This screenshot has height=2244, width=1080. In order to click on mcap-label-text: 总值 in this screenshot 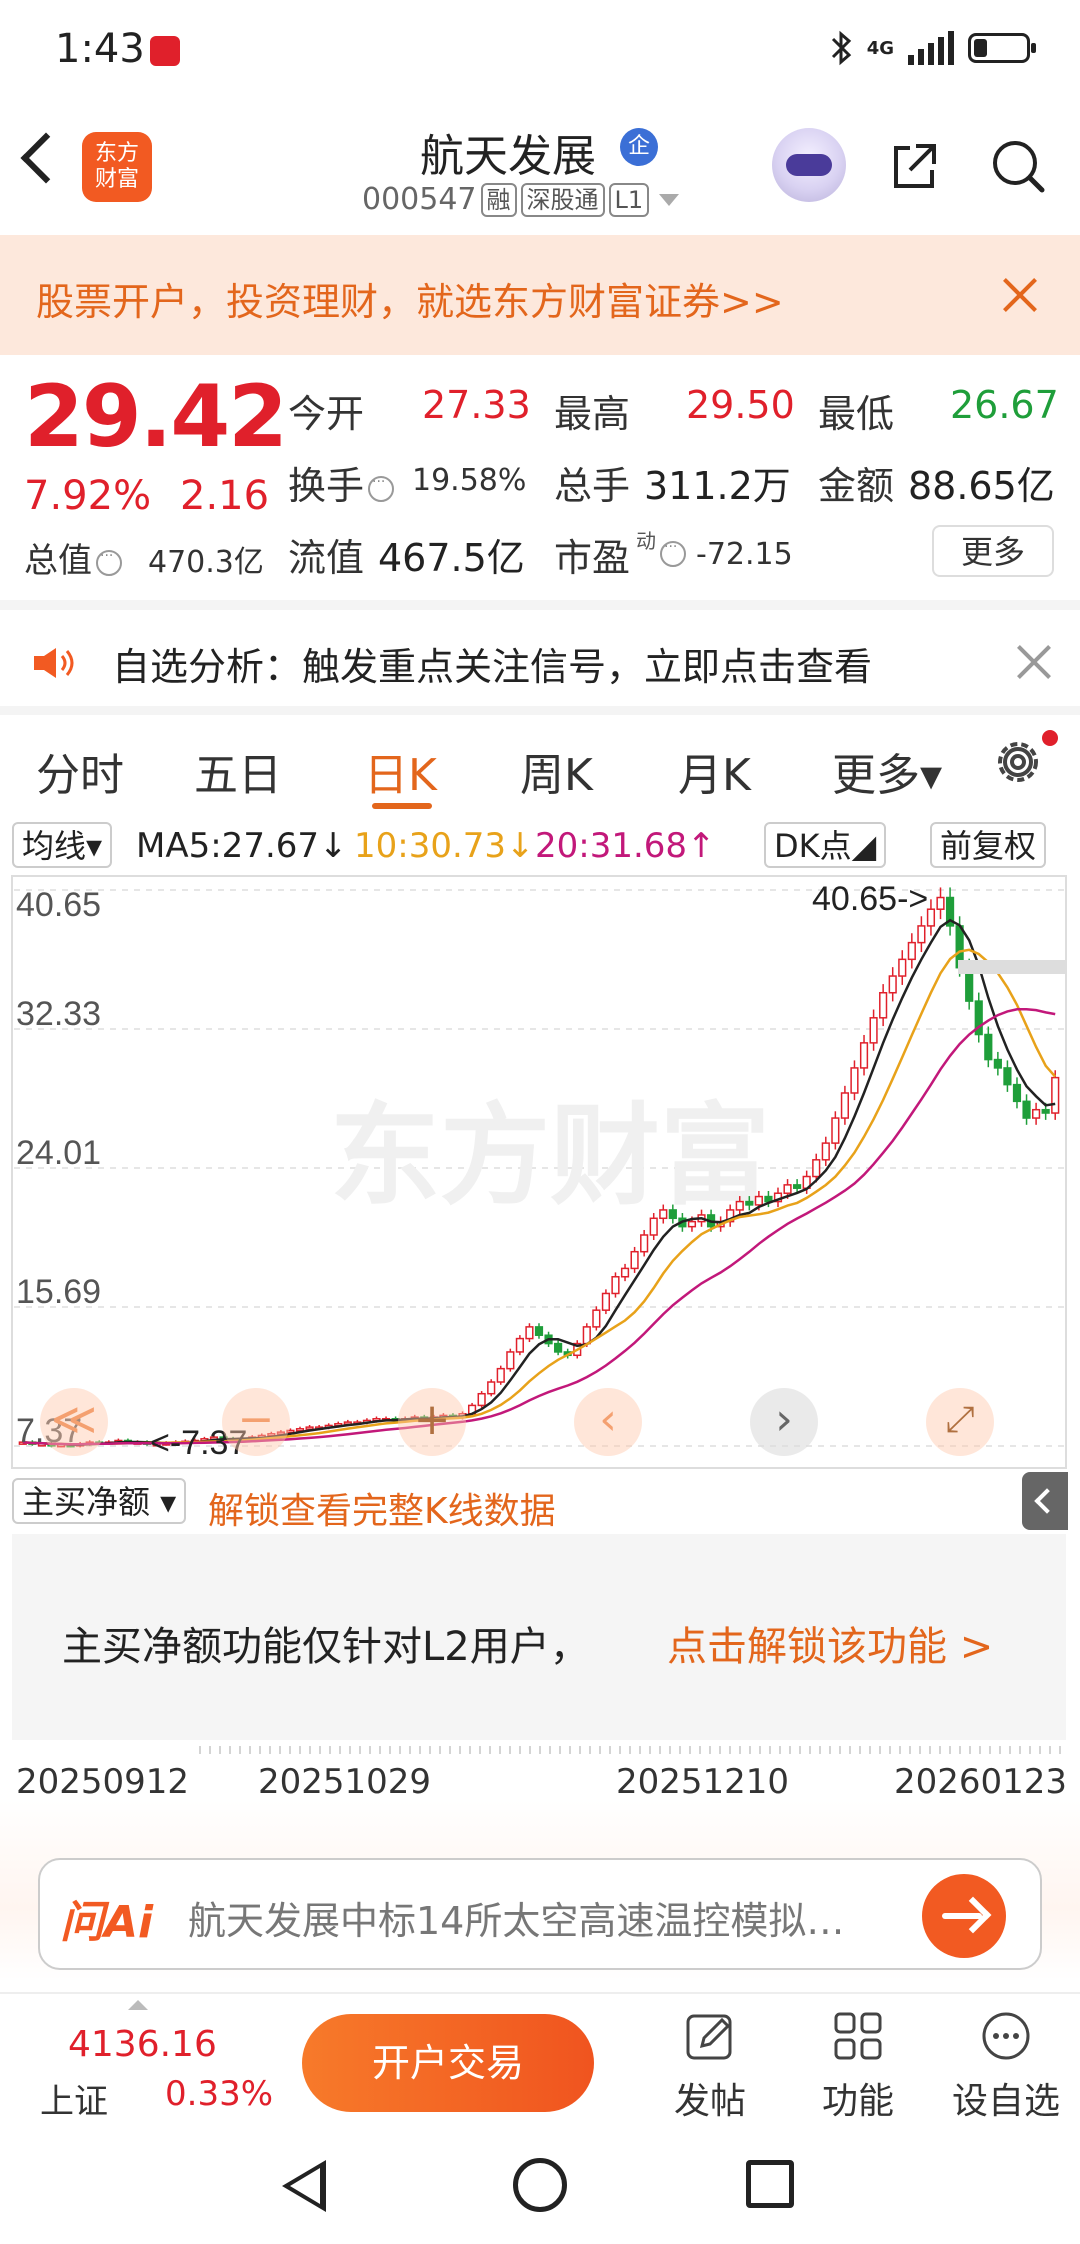, I will do `click(58, 561)`.